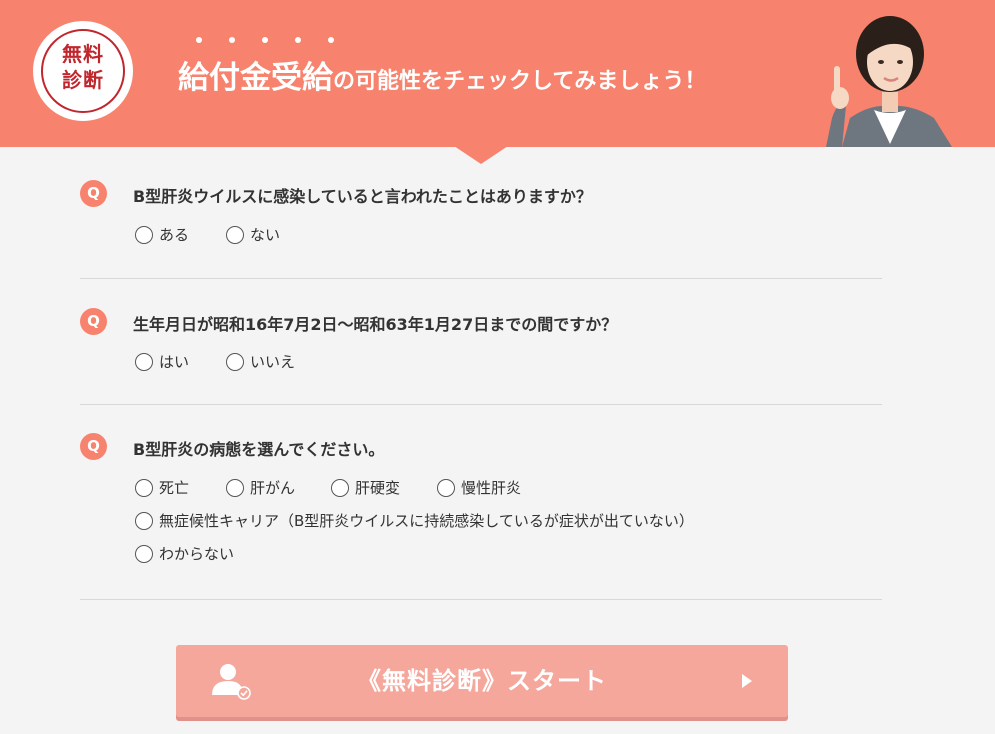 The width and height of the screenshot is (995, 734). I want to click on question-3-text: B型肝炎の病態を選んでください。, so click(259, 449).